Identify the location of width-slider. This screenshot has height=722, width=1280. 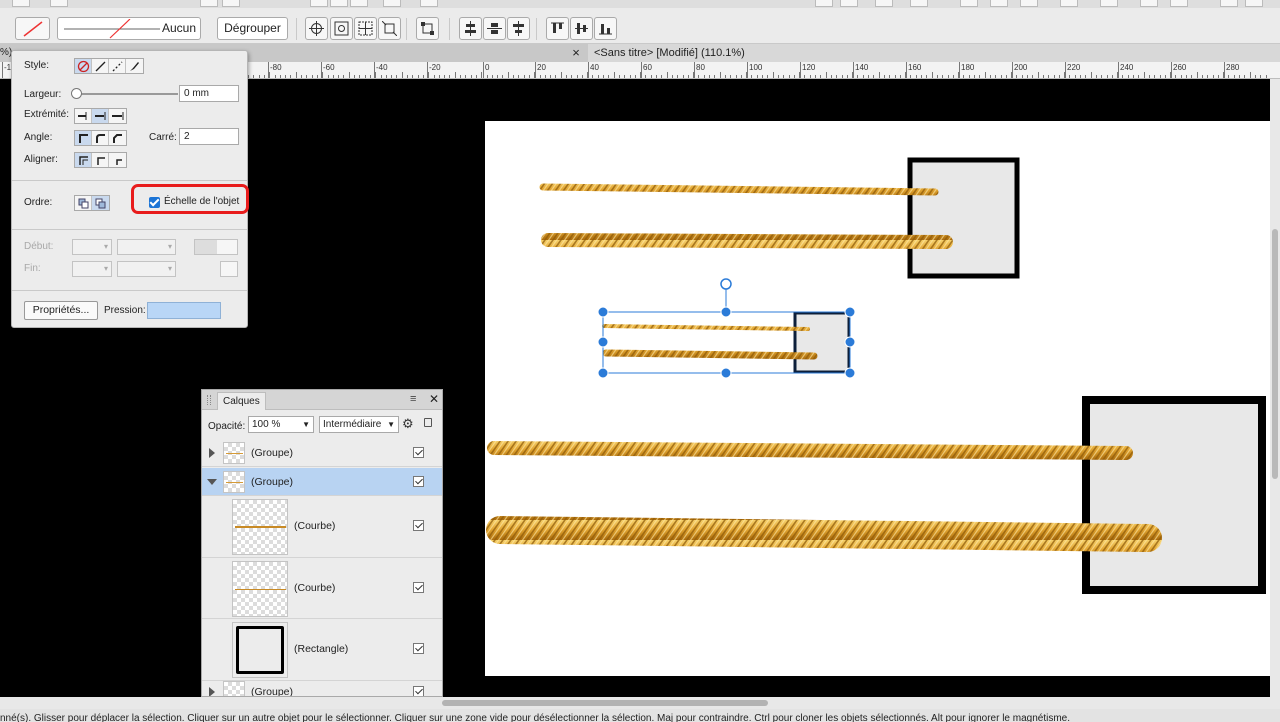
(126, 94).